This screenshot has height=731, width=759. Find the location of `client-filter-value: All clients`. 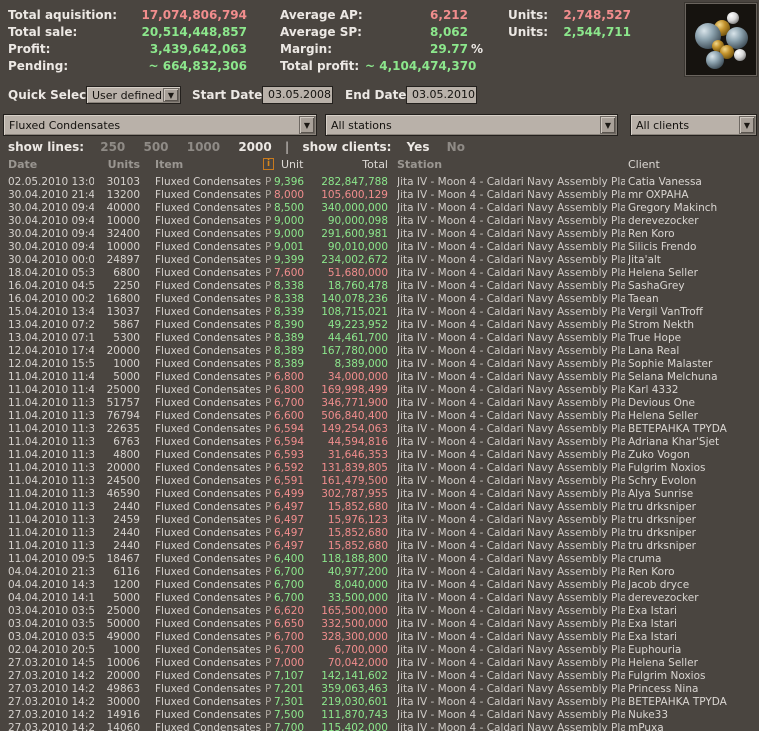

client-filter-value: All clients is located at coordinates (663, 125).